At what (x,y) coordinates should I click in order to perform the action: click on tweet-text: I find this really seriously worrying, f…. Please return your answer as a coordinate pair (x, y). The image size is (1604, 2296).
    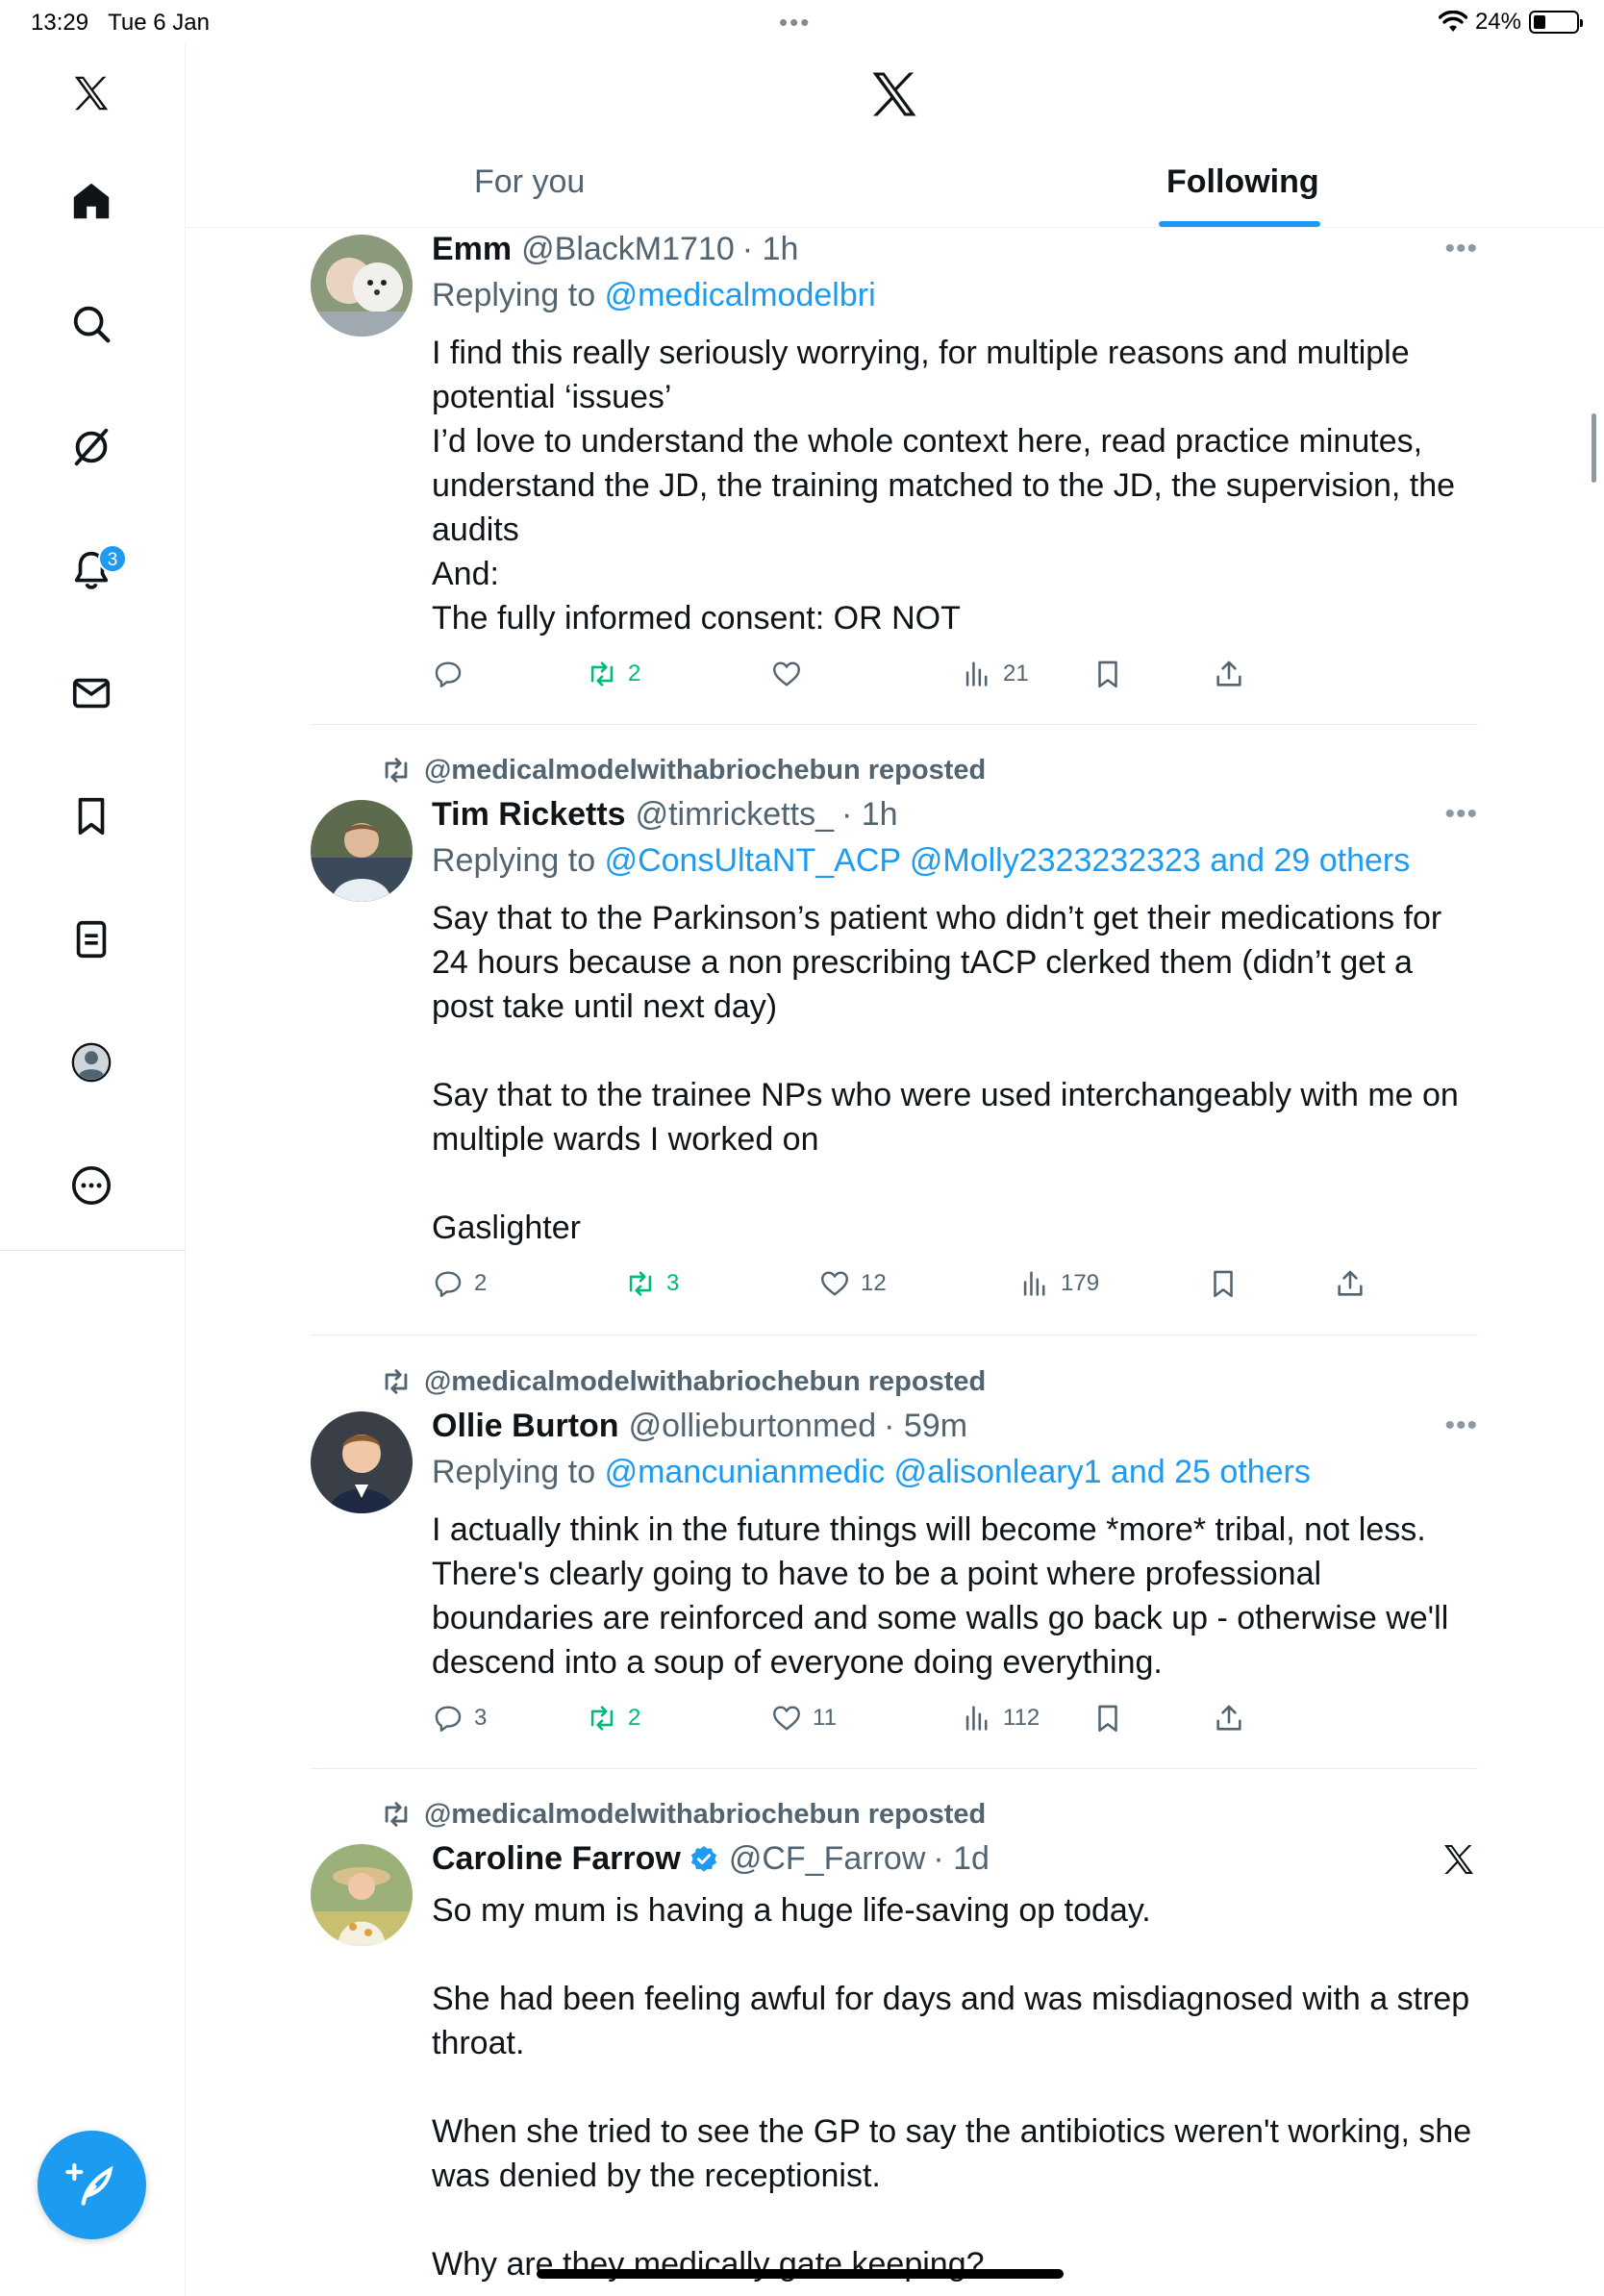
    Looking at the image, I should click on (944, 485).